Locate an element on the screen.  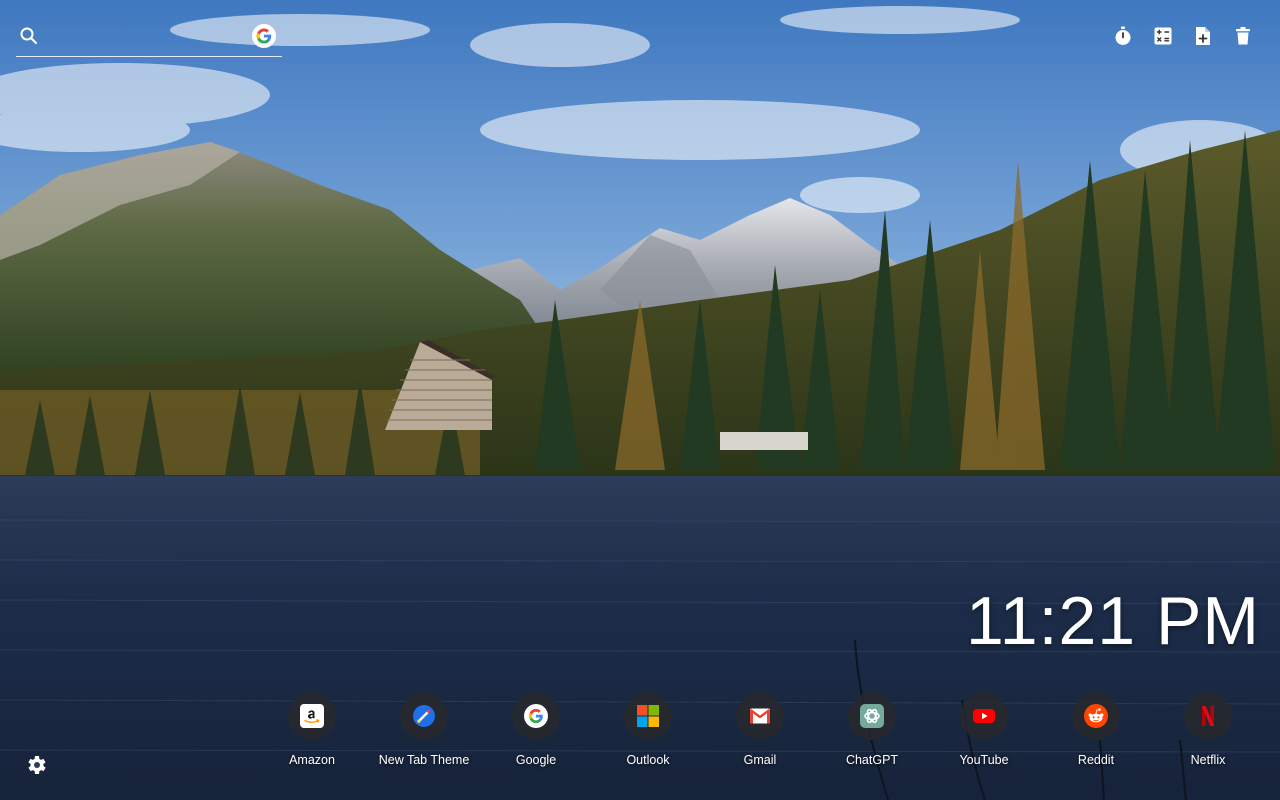
shortcut-label: YouTube is located at coordinates (984, 760).